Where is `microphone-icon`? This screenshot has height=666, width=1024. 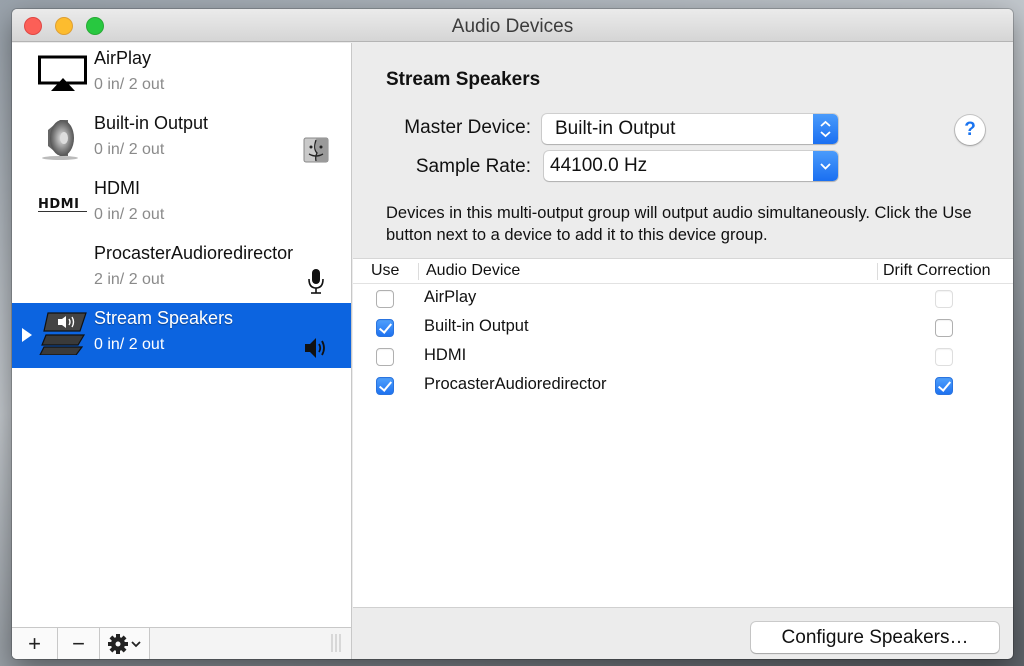 microphone-icon is located at coordinates (316, 281).